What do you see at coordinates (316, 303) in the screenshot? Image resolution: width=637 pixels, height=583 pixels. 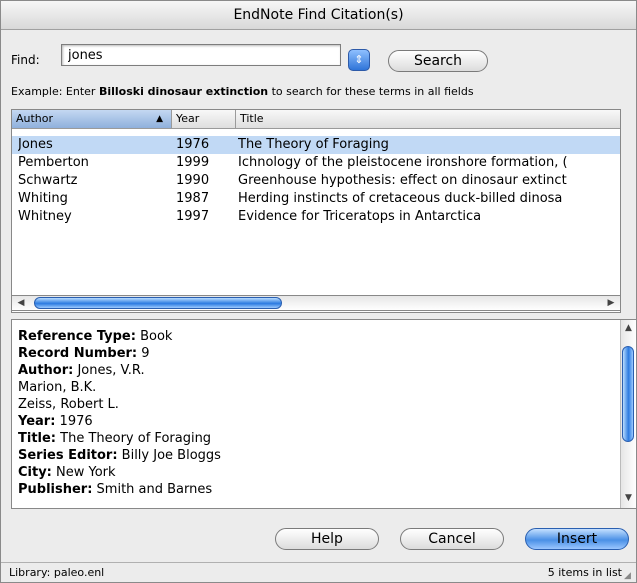 I see `results-horizontal-scrollbar: ◀ ▶` at bounding box center [316, 303].